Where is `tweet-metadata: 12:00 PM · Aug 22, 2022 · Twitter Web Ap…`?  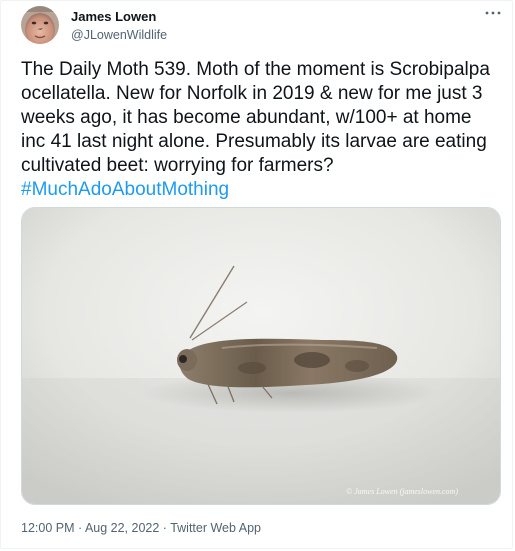
tweet-metadata: 12:00 PM · Aug 22, 2022 · Twitter Web Ap… is located at coordinates (141, 528).